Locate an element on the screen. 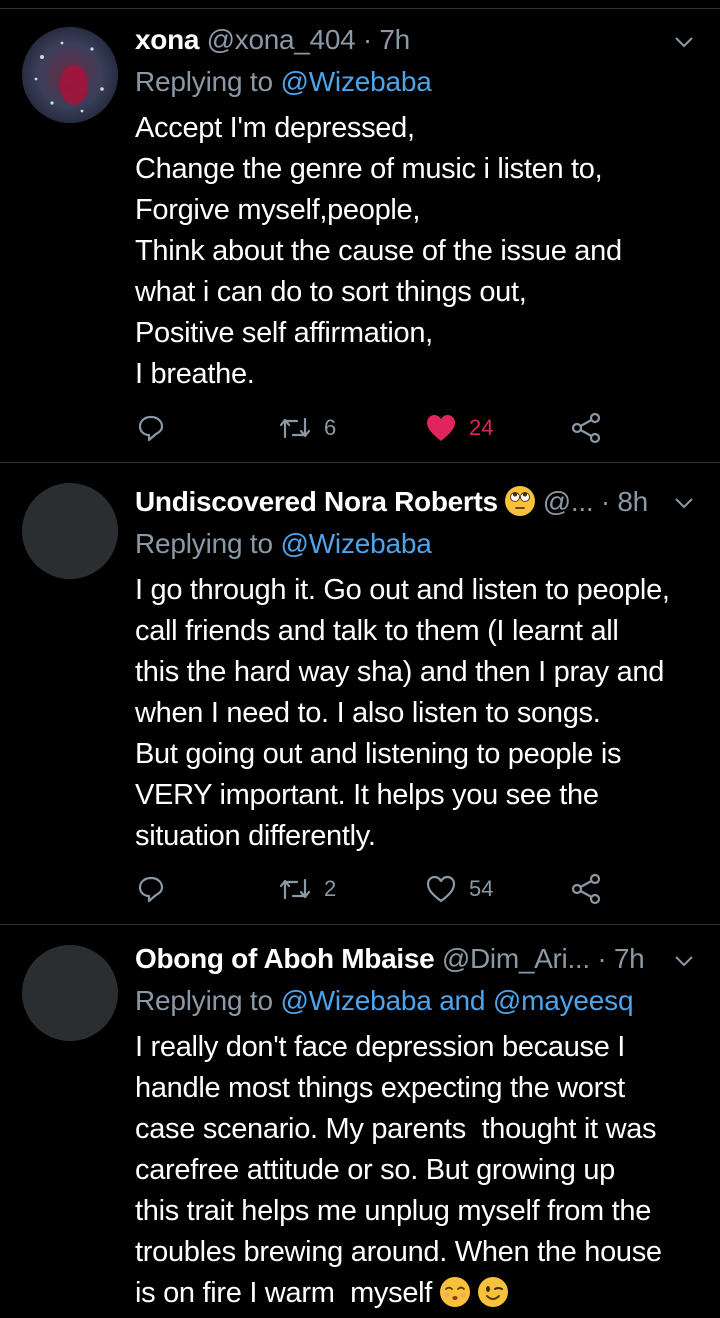  tweet-line: carefree attitude or so. But growing up is located at coordinates (375, 1170).